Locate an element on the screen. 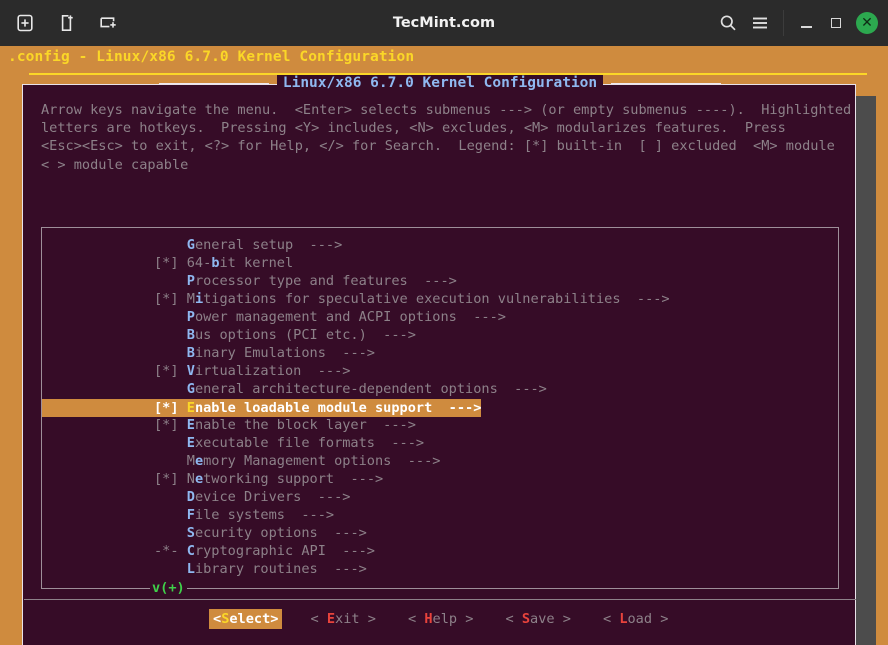 This screenshot has width=888, height=645. menu-item: -*- Cryptographic API ---> is located at coordinates (441, 551).